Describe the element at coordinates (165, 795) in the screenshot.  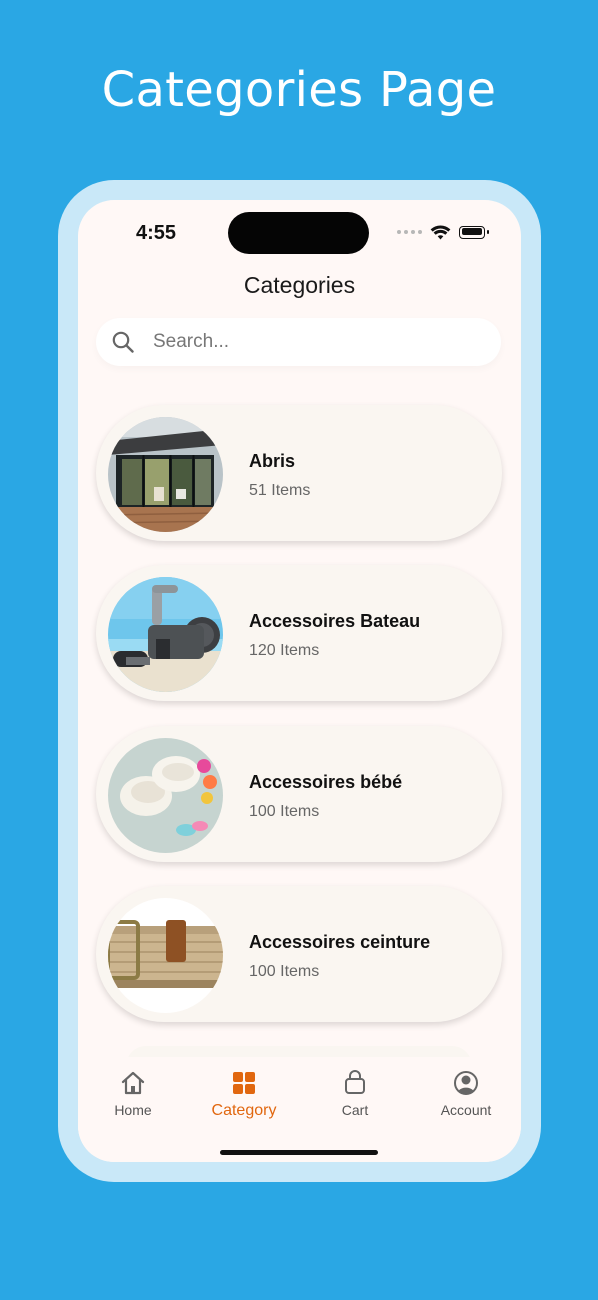
I see `baby-shoes-image` at that location.